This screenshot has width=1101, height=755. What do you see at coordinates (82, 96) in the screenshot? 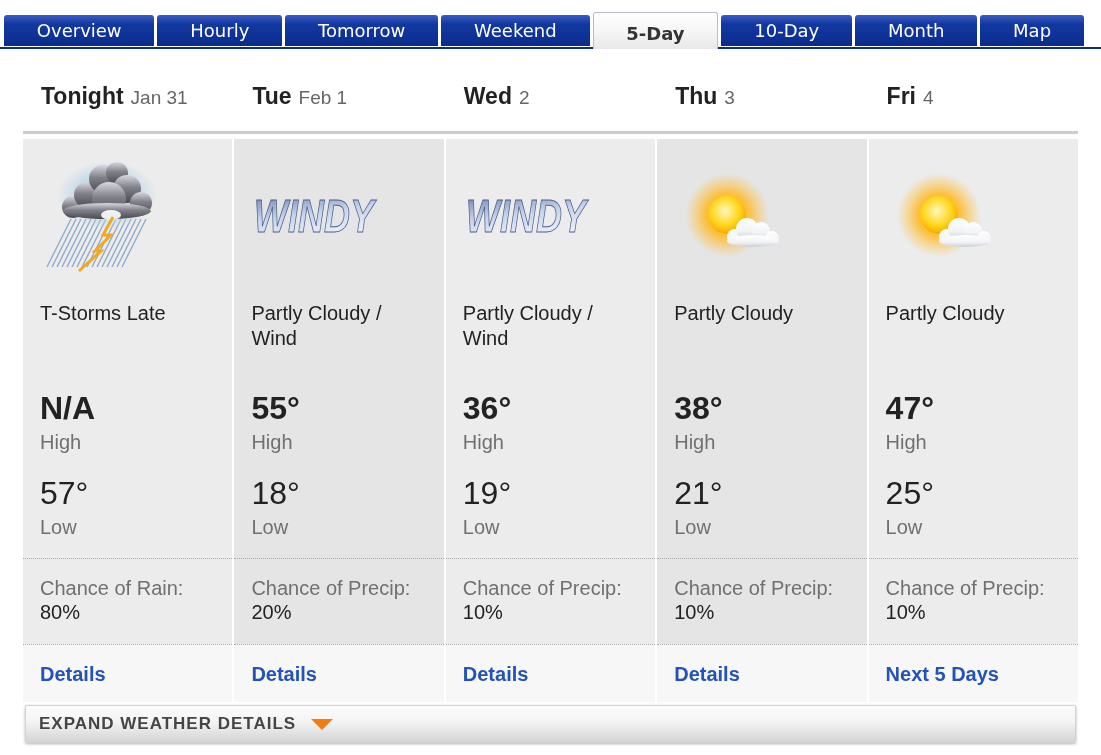
I see `day-name: Tonight` at bounding box center [82, 96].